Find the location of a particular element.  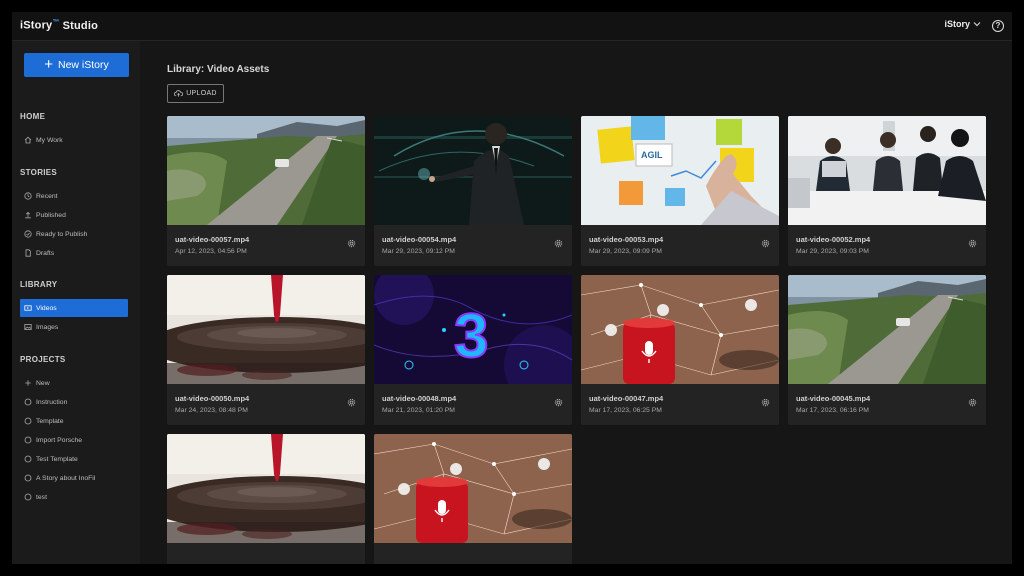

video-thumbnail: AGIL is located at coordinates (680, 170).